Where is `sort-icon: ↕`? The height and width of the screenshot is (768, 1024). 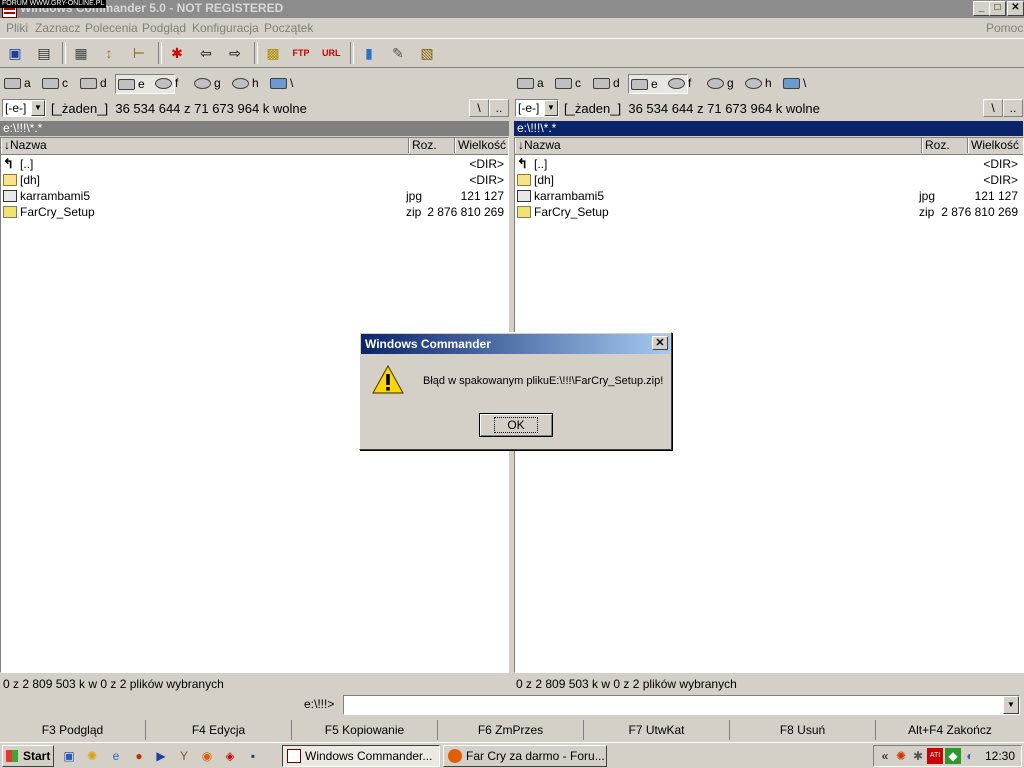
sort-icon: ↕ is located at coordinates (109, 53).